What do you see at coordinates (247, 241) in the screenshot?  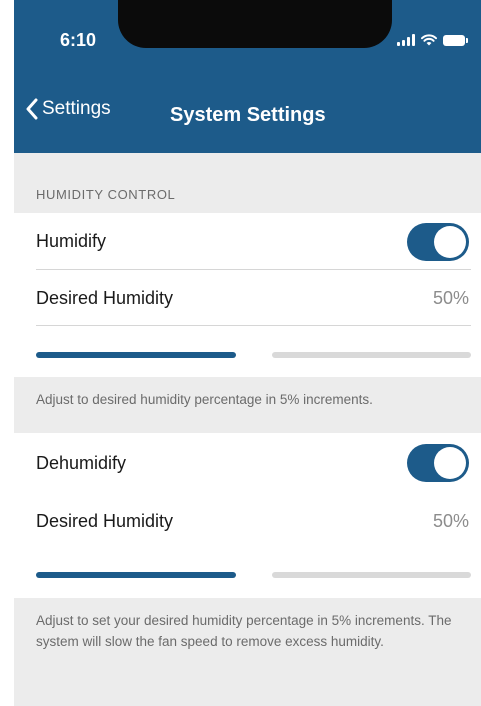 I see `humidify-row: Humidify` at bounding box center [247, 241].